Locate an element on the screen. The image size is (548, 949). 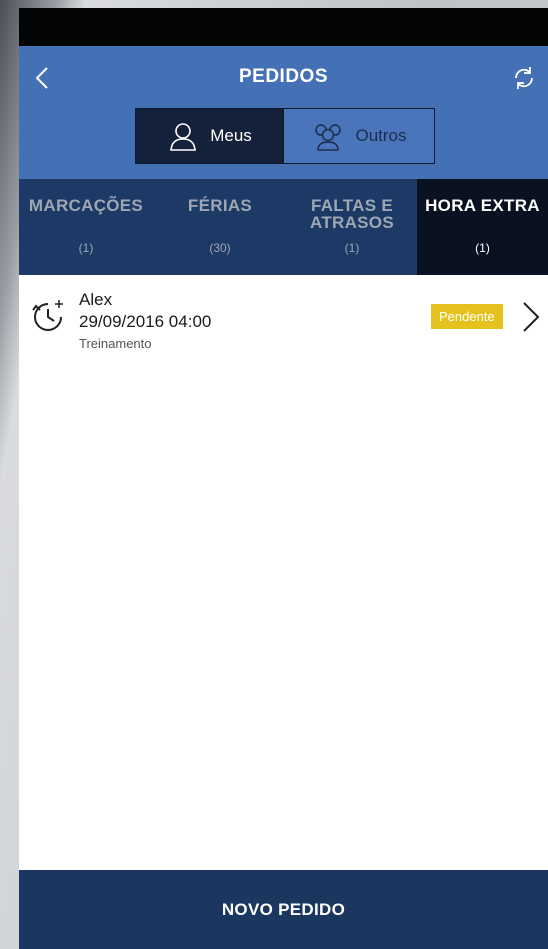
tab-hora-extra: HORA EXTRA (1) is located at coordinates (482, 227).